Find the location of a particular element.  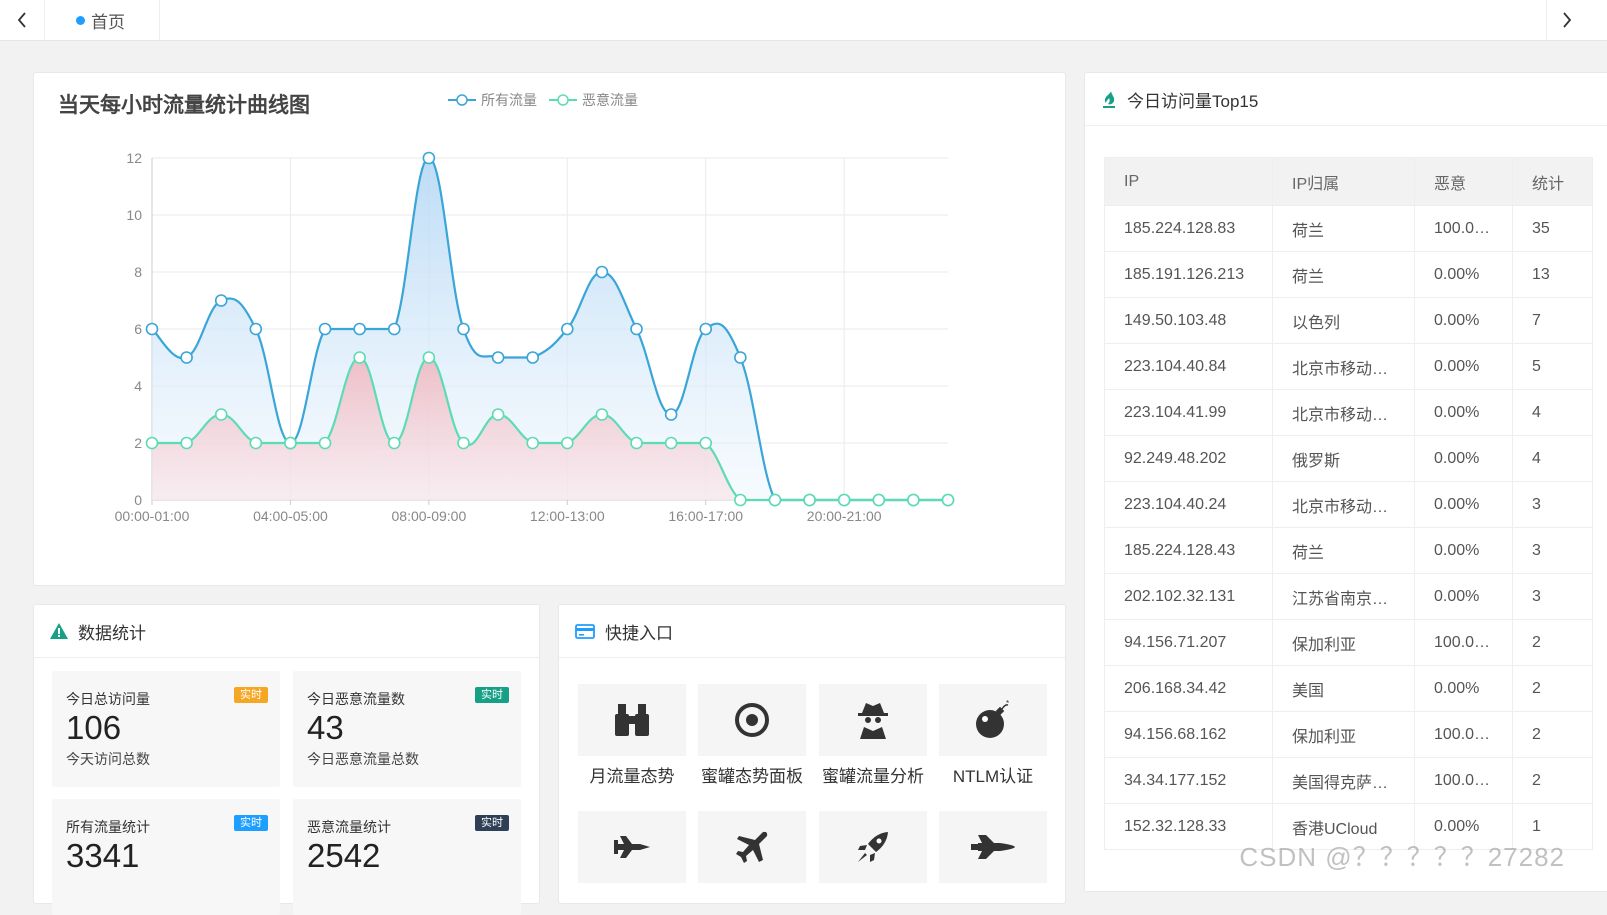

stat-value: 3341 is located at coordinates (103, 855).